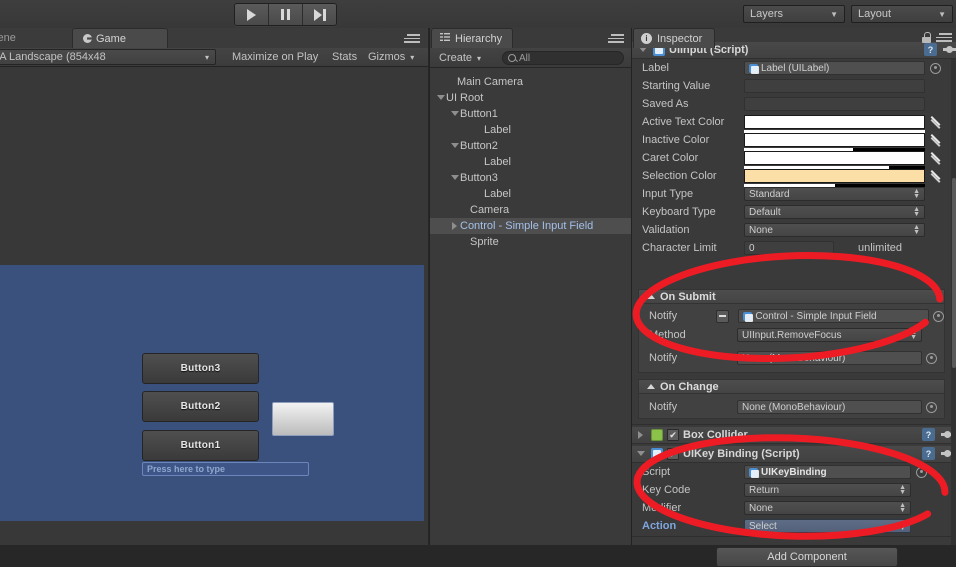 The width and height of the screenshot is (956, 567). I want to click on pause-button, so click(286, 14).